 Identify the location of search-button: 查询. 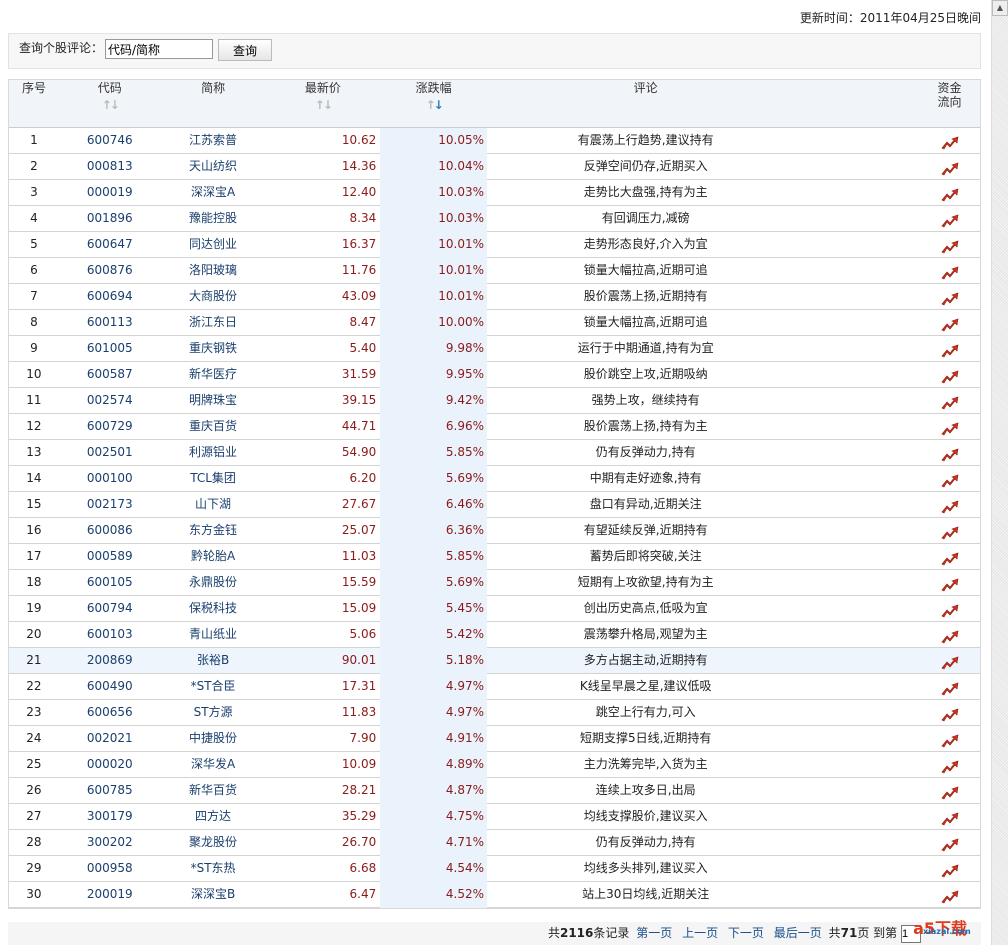
(245, 50).